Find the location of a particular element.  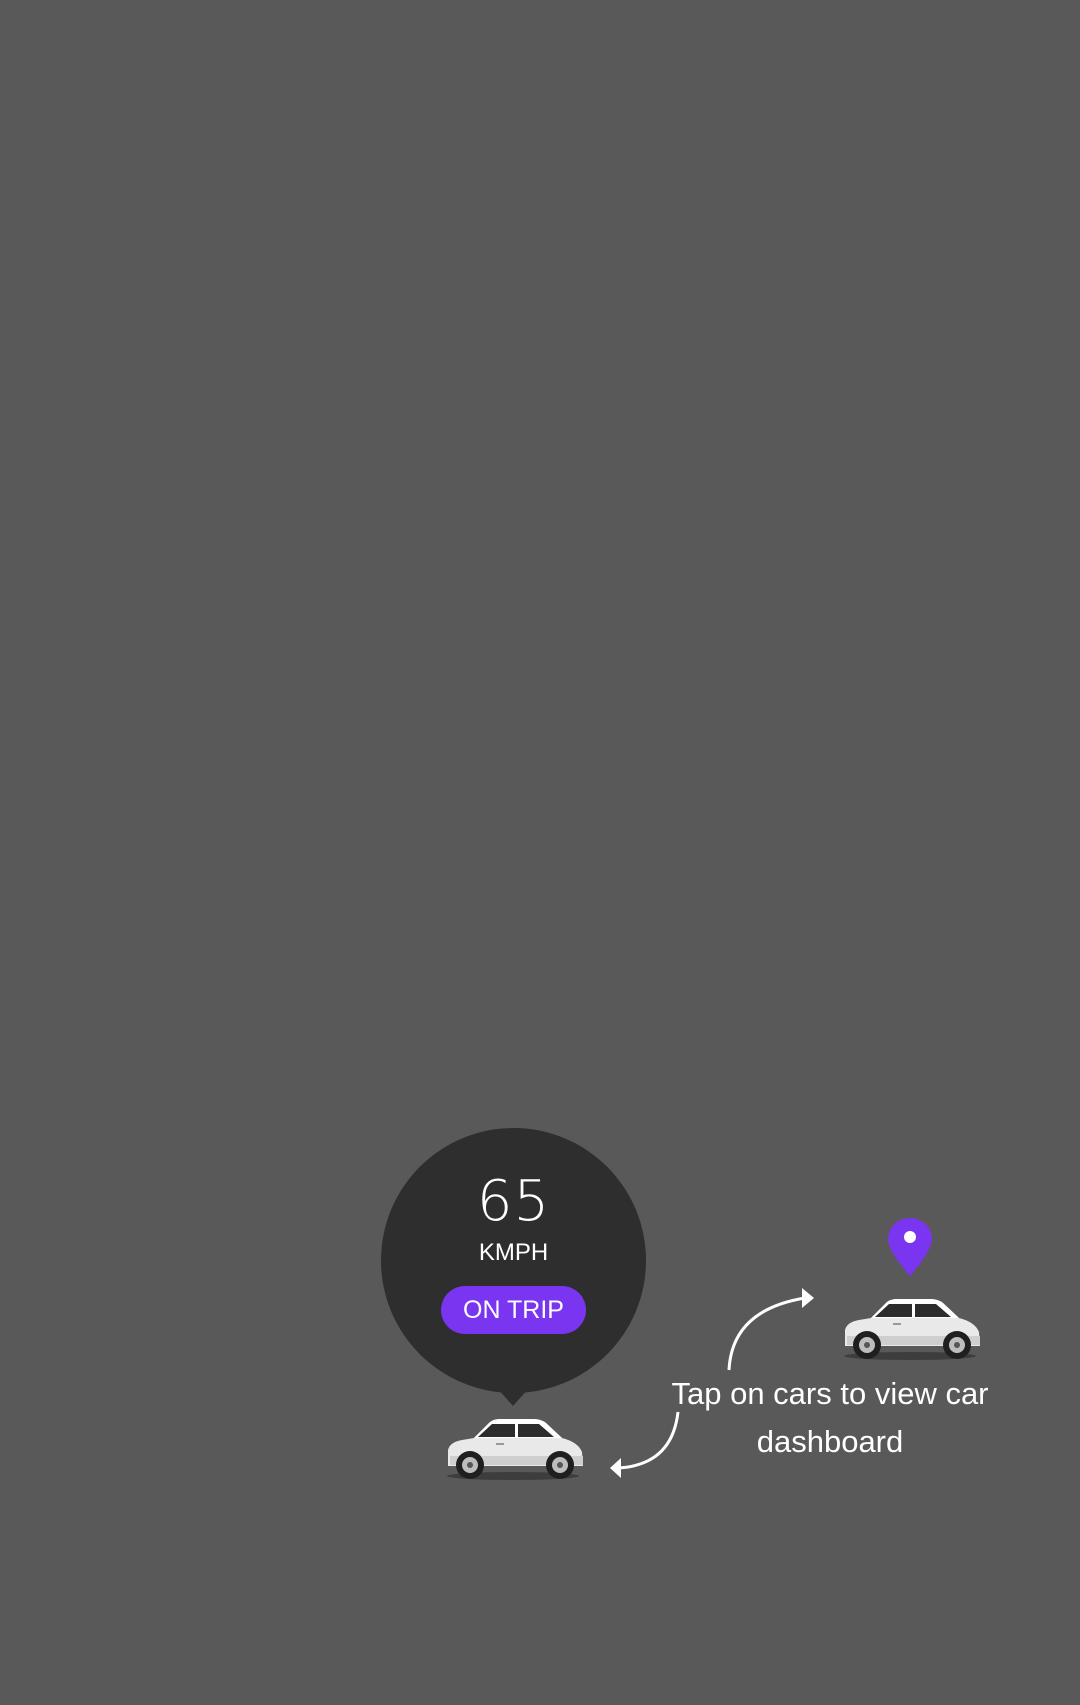

bubble-tail is located at coordinates (513, 1397).